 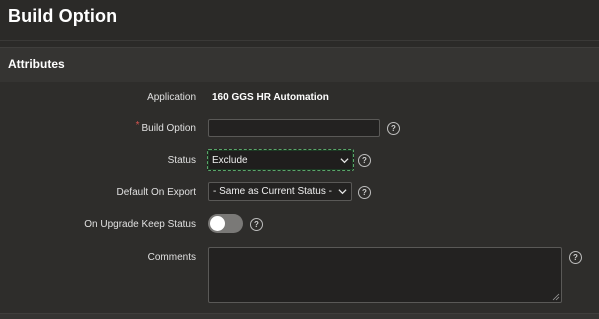 I want to click on comments-help-icon: ?, so click(x=575, y=257).